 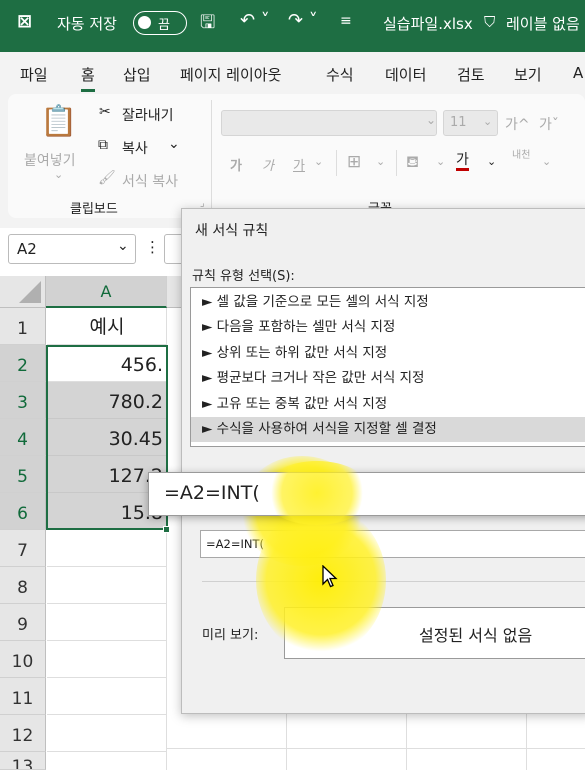 What do you see at coordinates (546, 161) in the screenshot?
I see `phonetic-chevron-icon: ⌄` at bounding box center [546, 161].